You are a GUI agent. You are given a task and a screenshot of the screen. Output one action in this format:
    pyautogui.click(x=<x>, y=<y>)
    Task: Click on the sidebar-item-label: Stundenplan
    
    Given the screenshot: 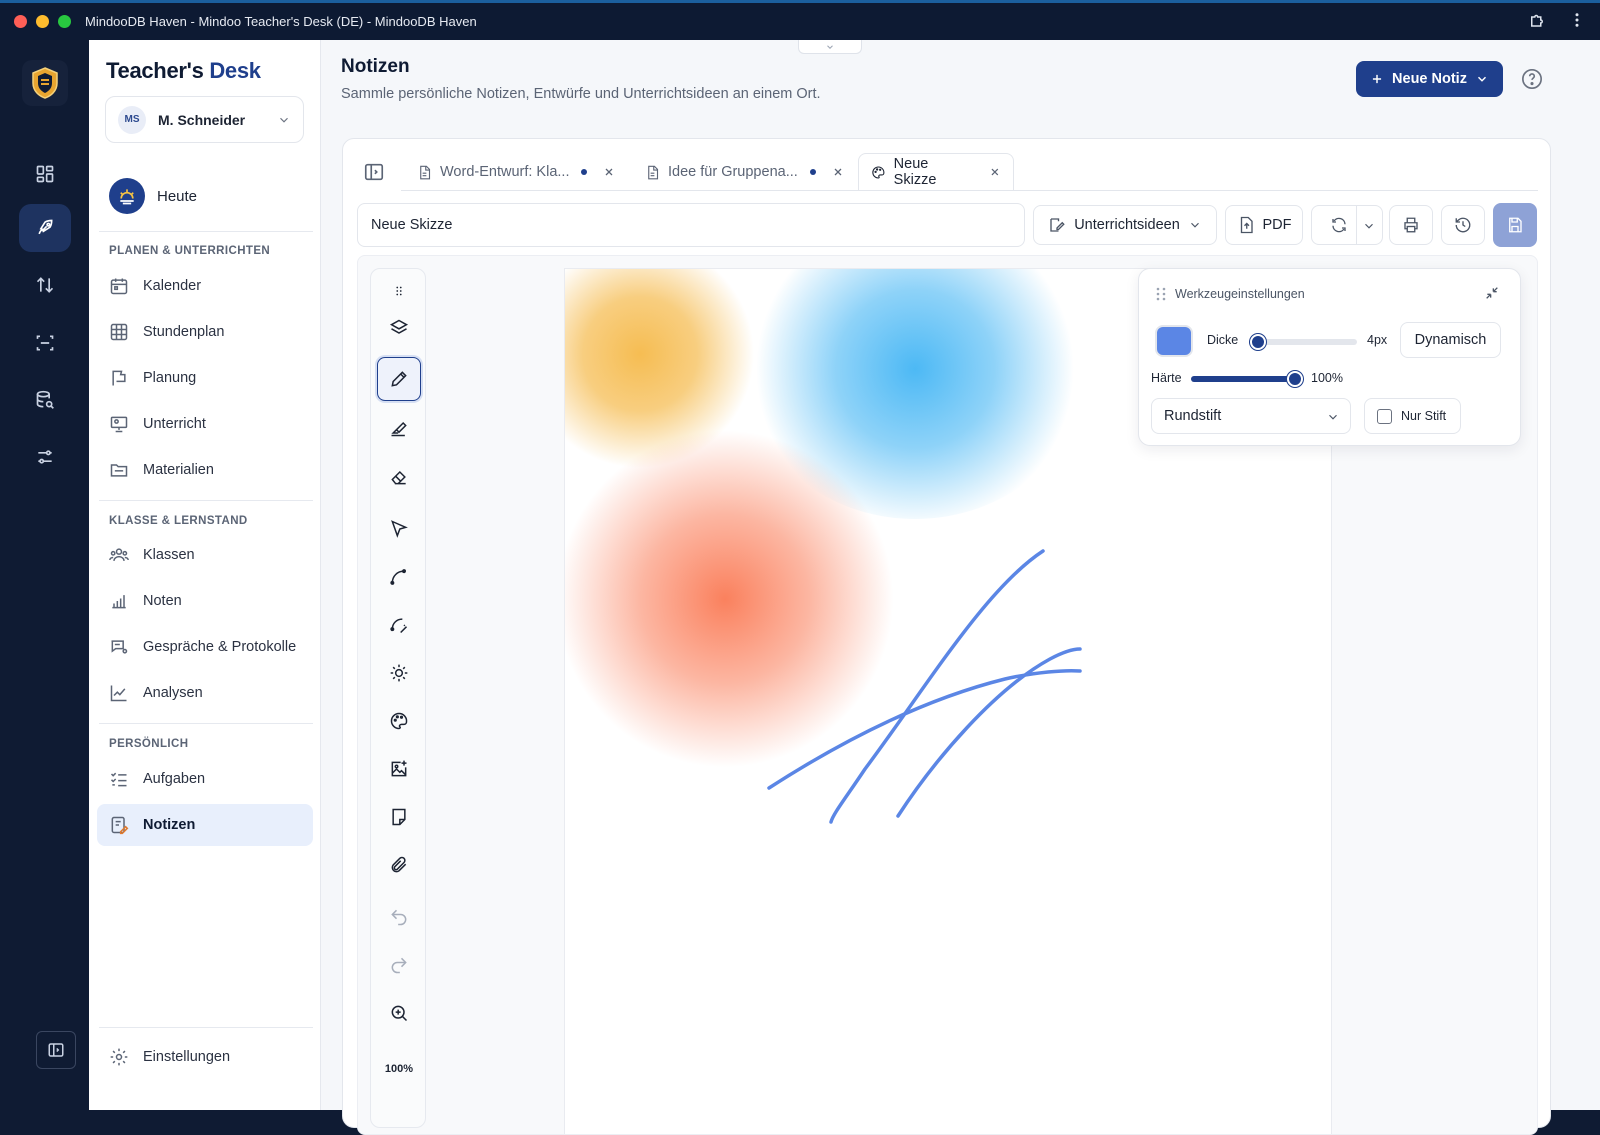 What is the action you would take?
    pyautogui.click(x=184, y=332)
    